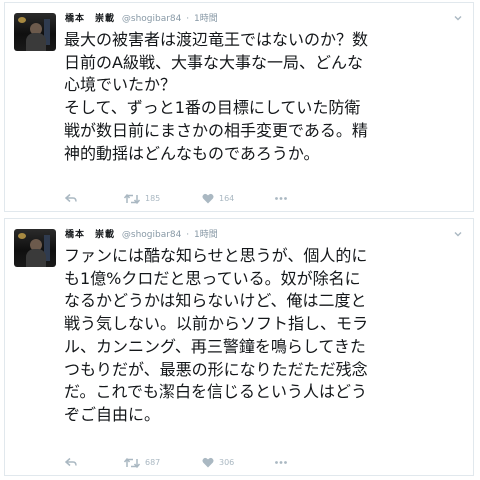 Image resolution: width=480 pixels, height=480 pixels. Describe the element at coordinates (153, 462) in the screenshot. I see `retweet-count: 687` at that location.